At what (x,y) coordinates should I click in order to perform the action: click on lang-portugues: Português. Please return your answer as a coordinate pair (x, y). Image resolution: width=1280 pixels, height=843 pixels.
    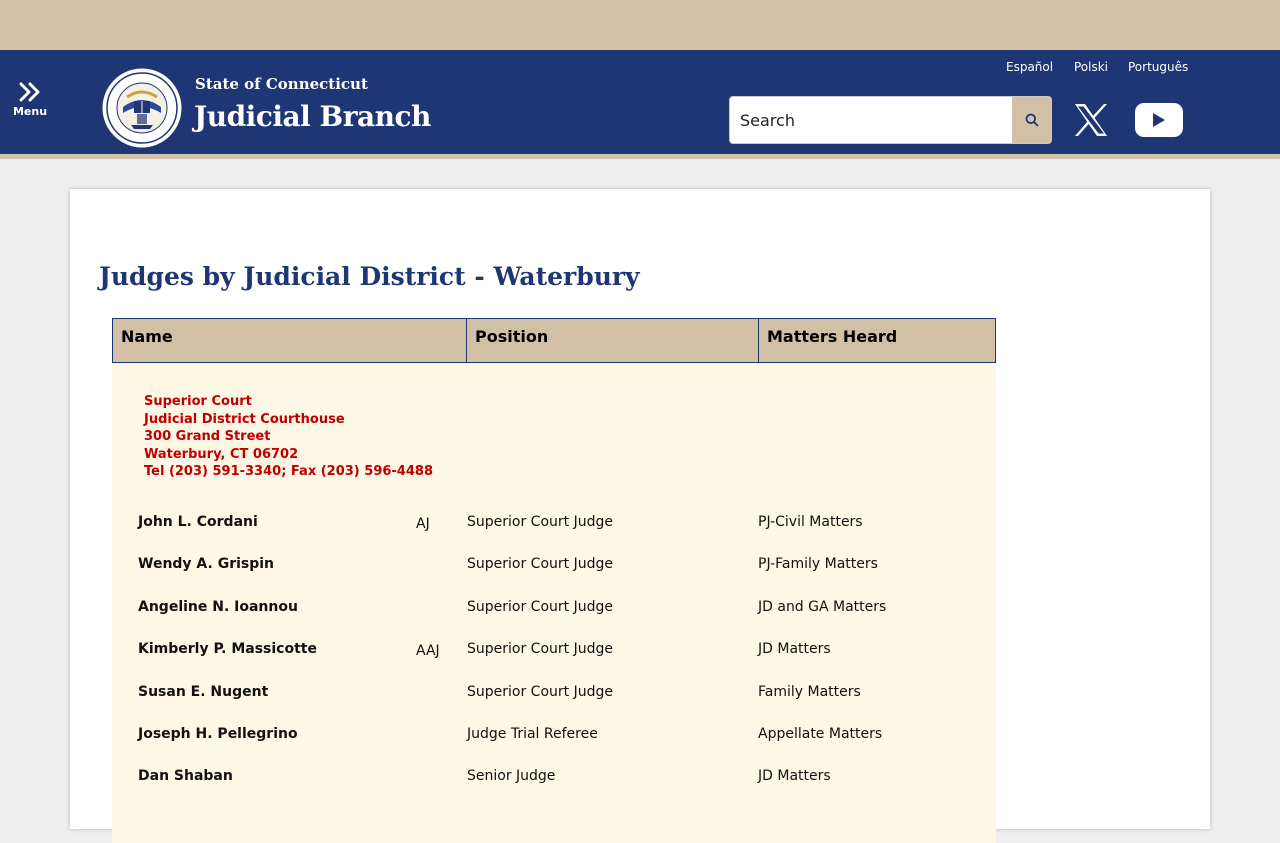
    Looking at the image, I should click on (1158, 67).